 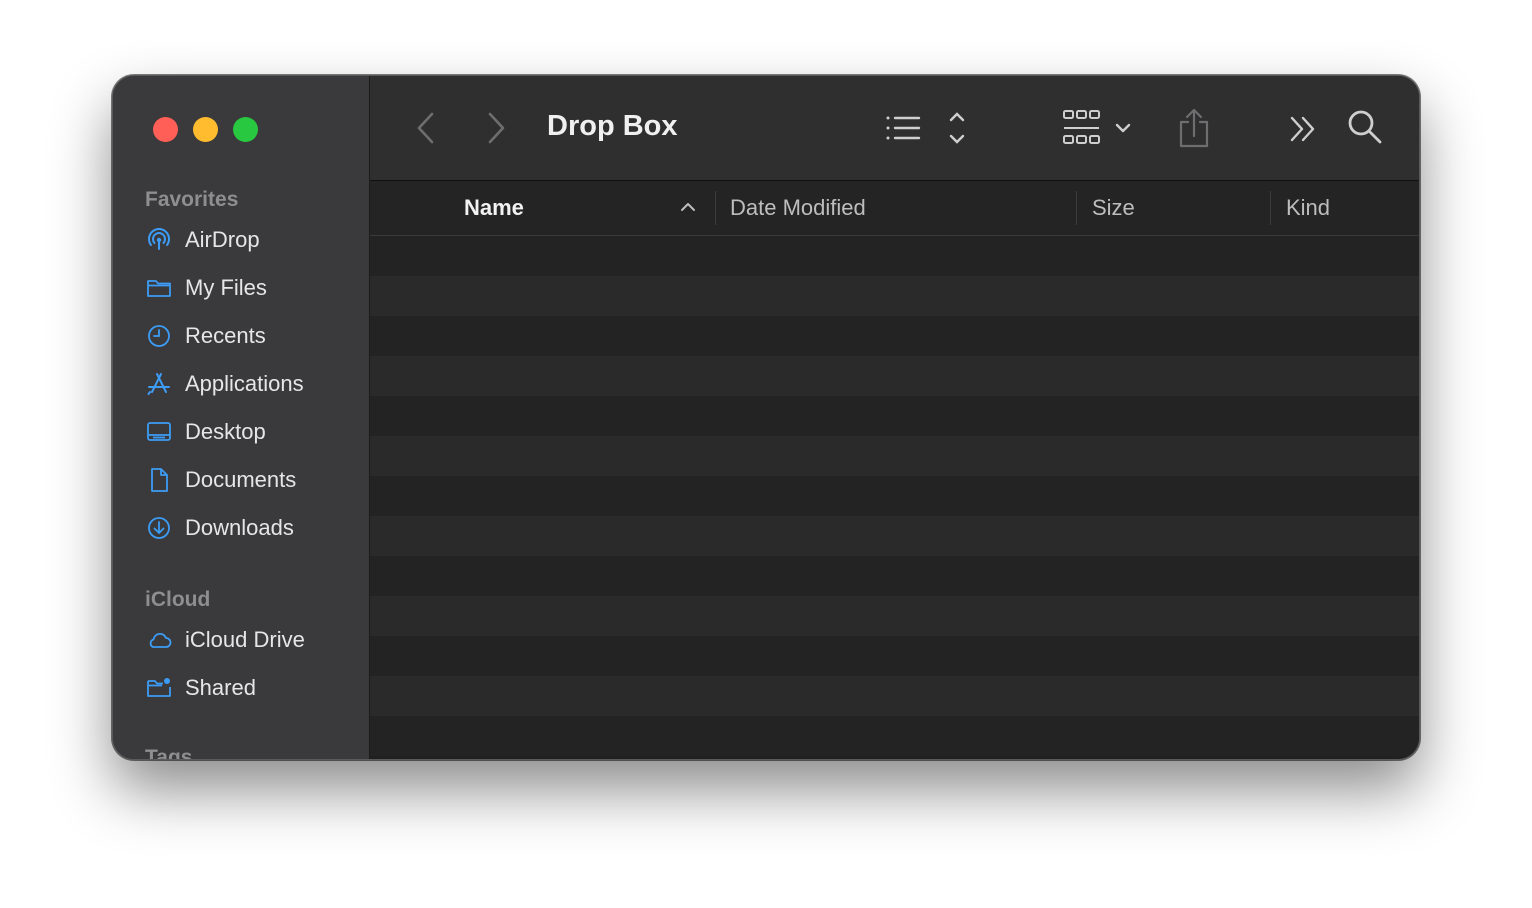 I want to click on column-header: Name Date Modified Size Kind, so click(x=894, y=208).